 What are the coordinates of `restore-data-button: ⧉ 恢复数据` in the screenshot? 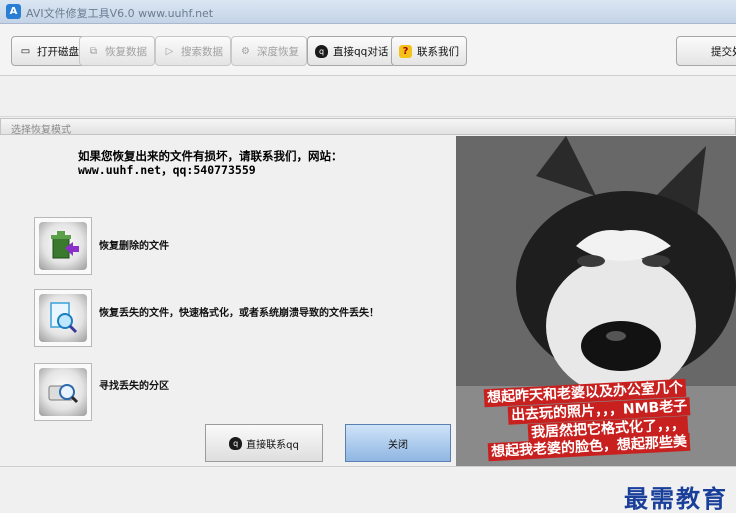 It's located at (117, 51).